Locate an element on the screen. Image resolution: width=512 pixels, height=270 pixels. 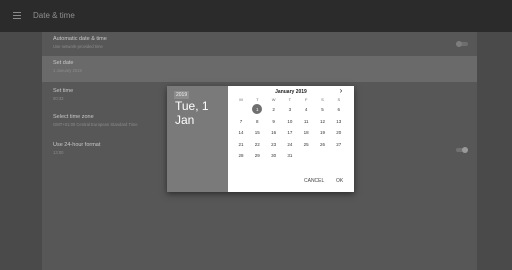
selected-date-line1: Tue, 1 is located at coordinates (192, 106).